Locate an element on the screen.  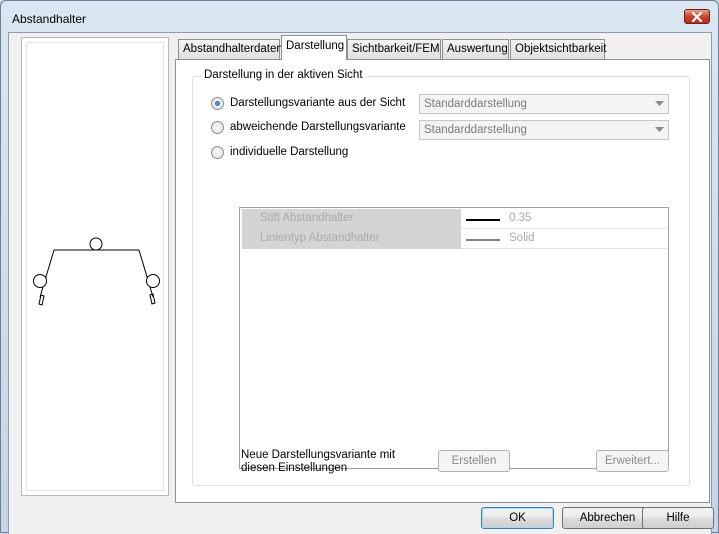
property-value: Solid is located at coordinates (522, 238).